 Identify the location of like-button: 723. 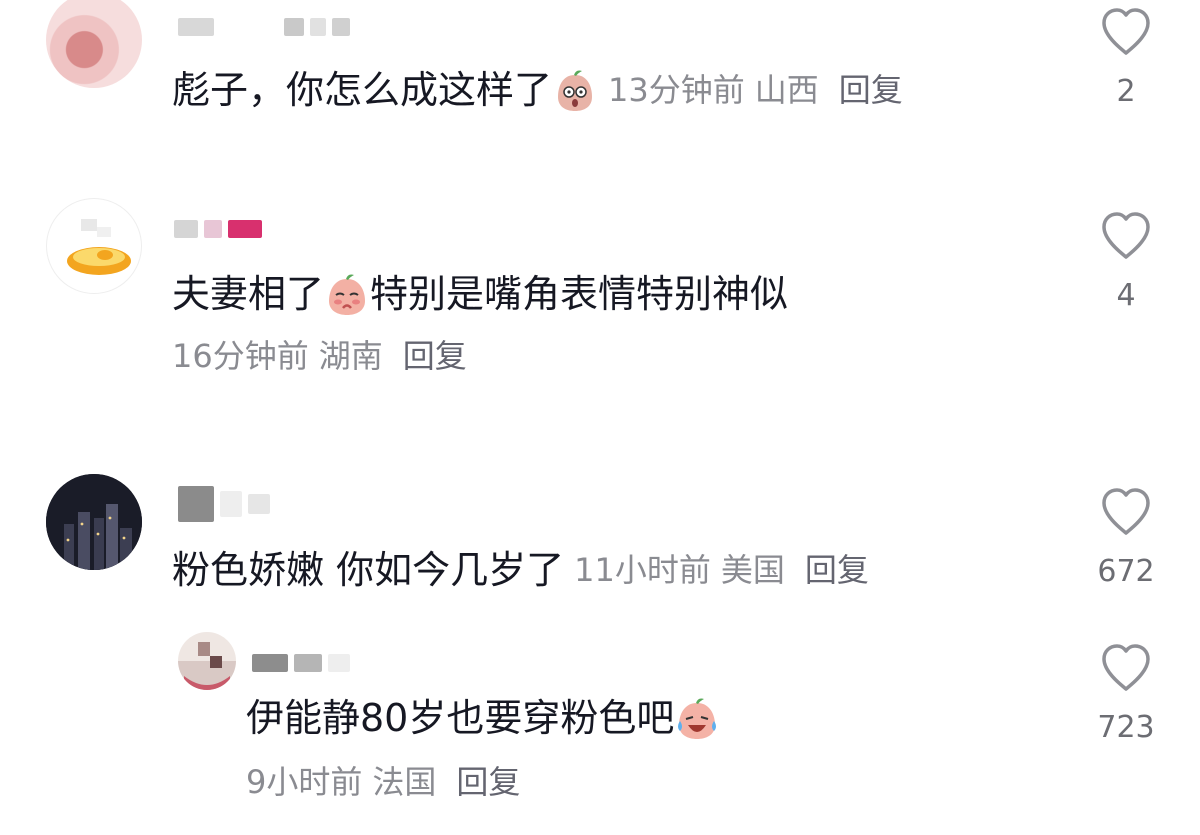
(1126, 695).